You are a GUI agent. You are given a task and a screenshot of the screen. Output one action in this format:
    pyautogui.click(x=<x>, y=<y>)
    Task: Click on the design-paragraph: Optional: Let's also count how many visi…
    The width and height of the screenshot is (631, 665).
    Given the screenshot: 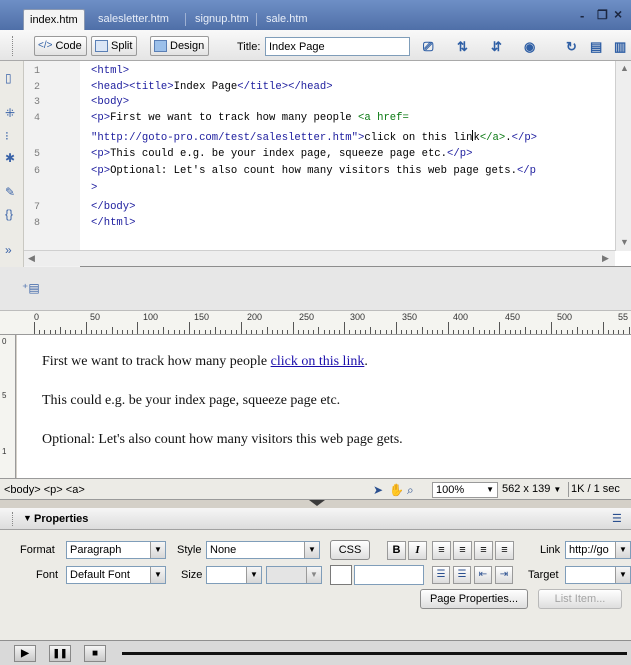 What is the action you would take?
    pyautogui.click(x=222, y=440)
    